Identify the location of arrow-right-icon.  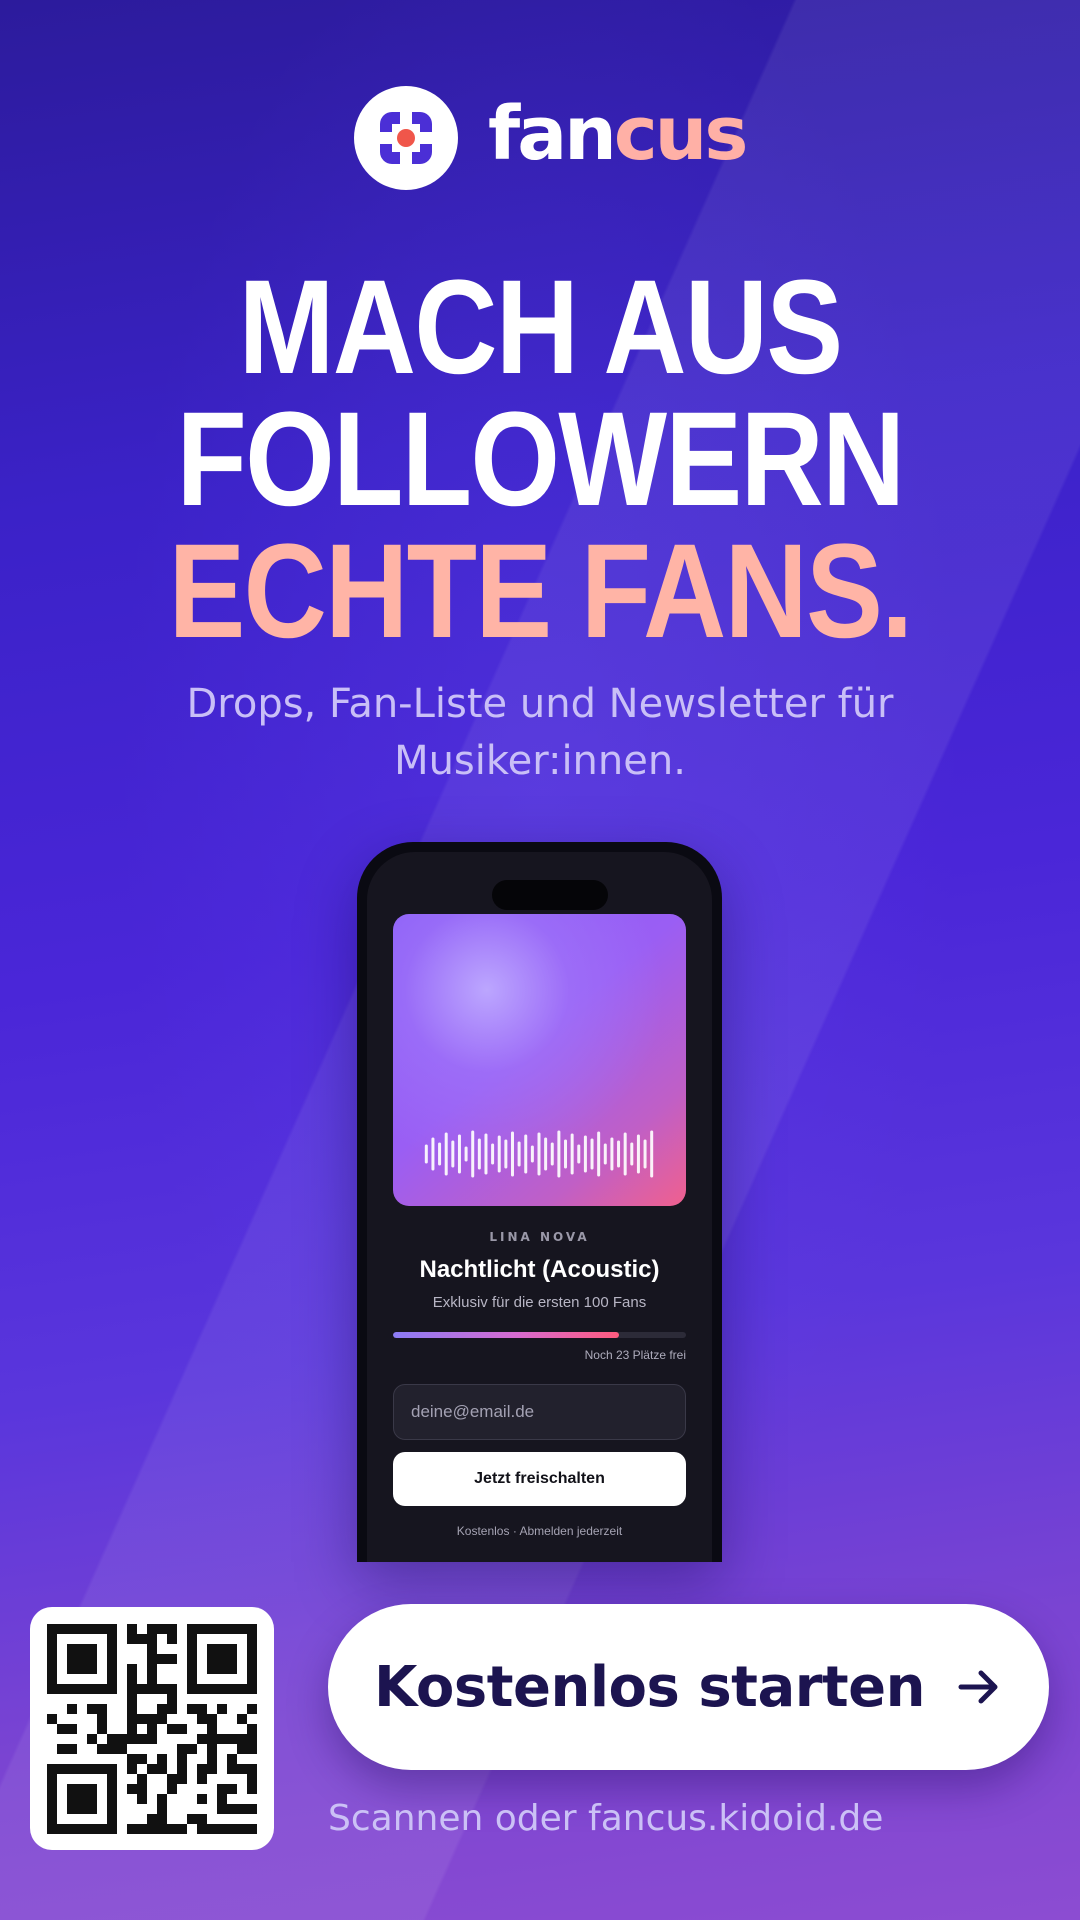
(979, 1687).